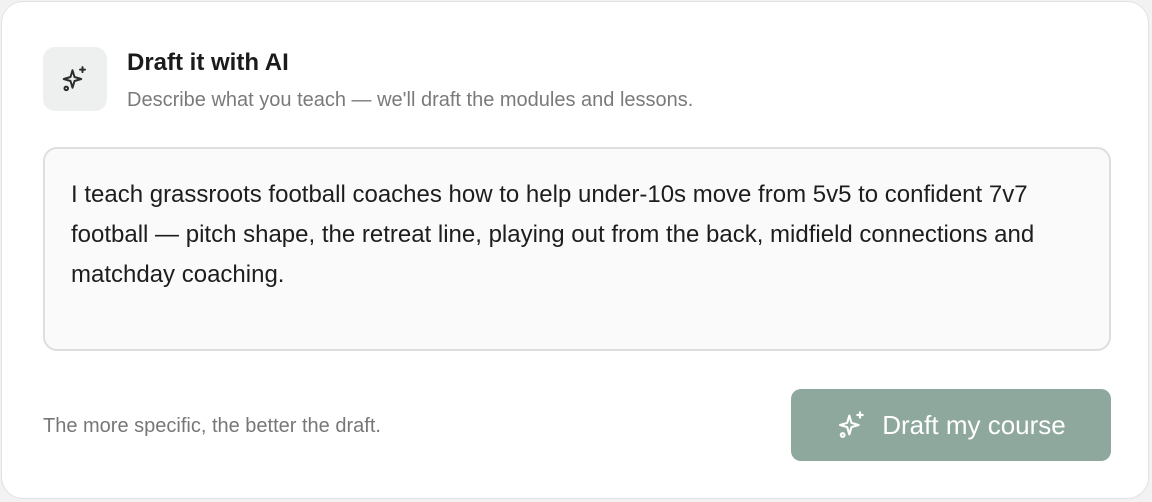  Describe the element at coordinates (208, 62) in the screenshot. I see `card-title: Draft it with AI` at that location.